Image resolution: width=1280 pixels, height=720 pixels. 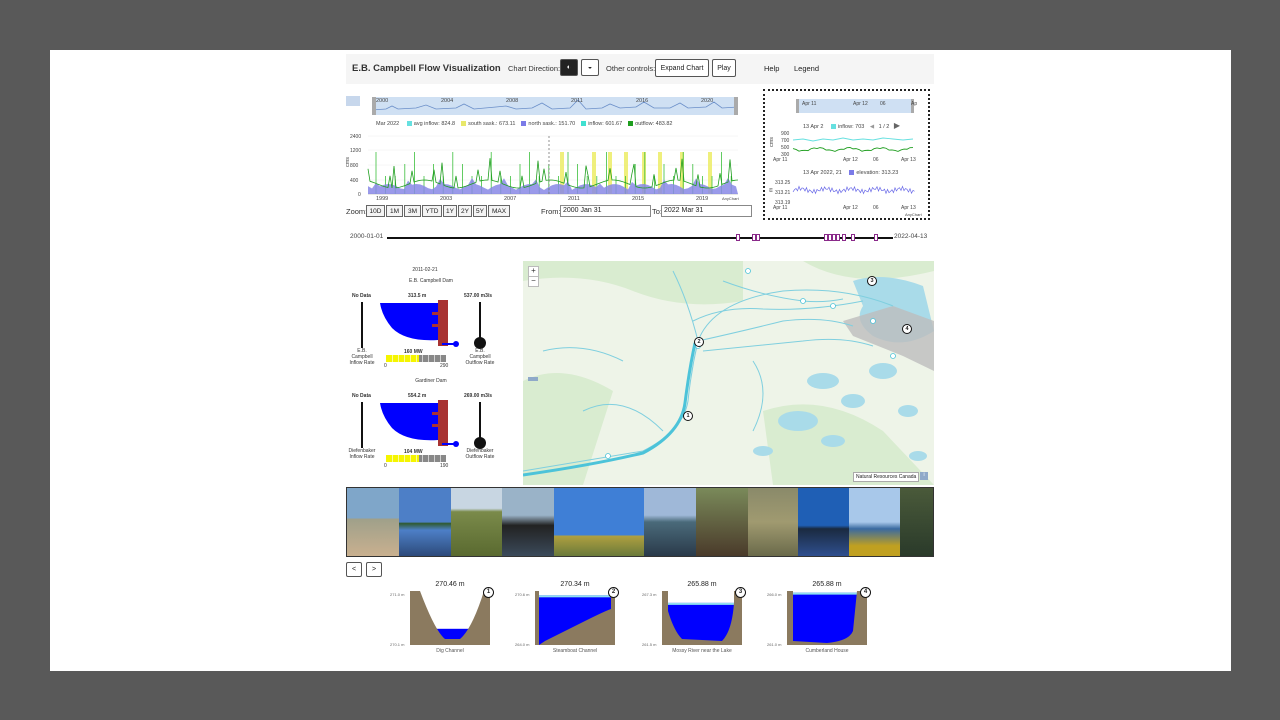 I want to click on river-map: 1234 + − Natural Resources Canada i, so click(x=728, y=373).